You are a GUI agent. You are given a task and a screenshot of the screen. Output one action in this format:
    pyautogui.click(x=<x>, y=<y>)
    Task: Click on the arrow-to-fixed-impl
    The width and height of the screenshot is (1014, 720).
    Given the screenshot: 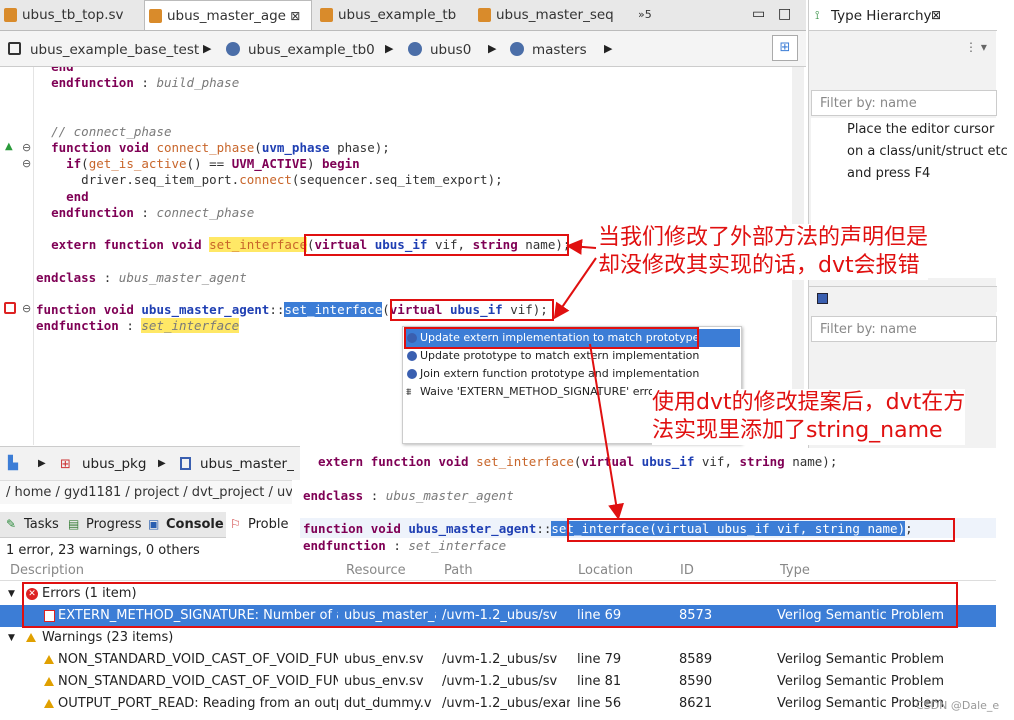 What is the action you would take?
    pyautogui.click(x=606, y=431)
    